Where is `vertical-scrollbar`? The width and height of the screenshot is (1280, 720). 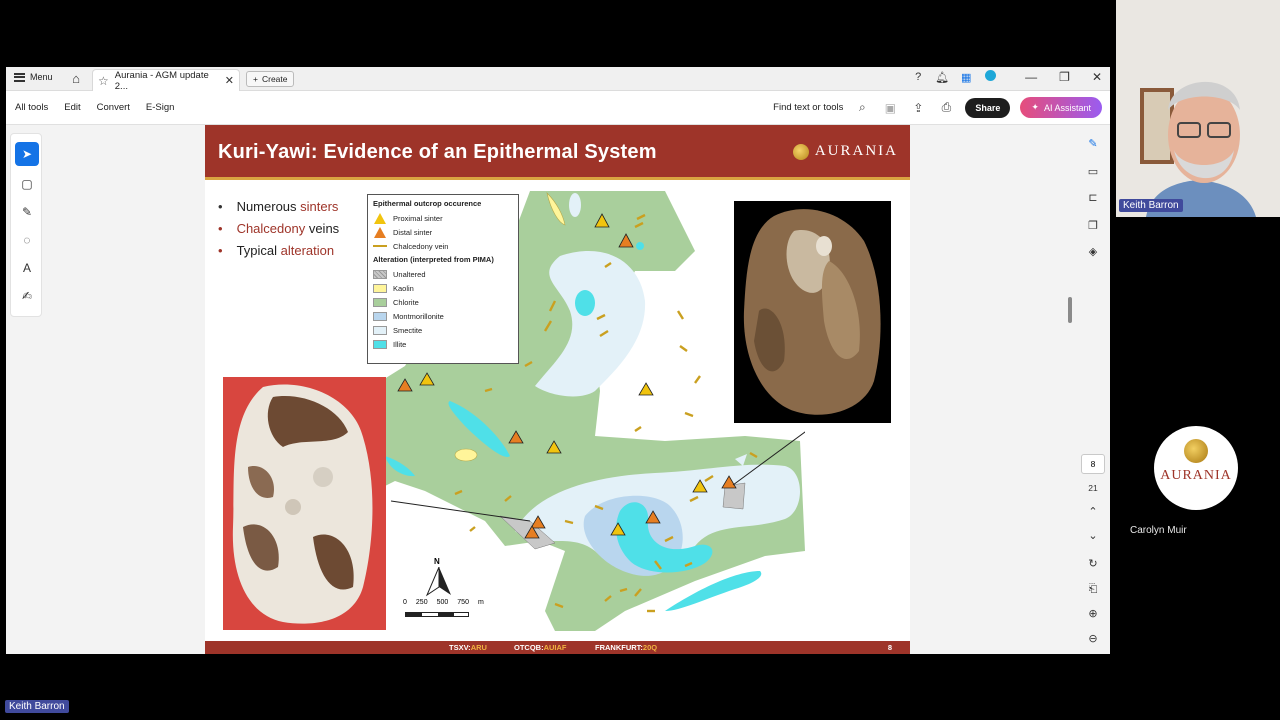 vertical-scrollbar is located at coordinates (1070, 310).